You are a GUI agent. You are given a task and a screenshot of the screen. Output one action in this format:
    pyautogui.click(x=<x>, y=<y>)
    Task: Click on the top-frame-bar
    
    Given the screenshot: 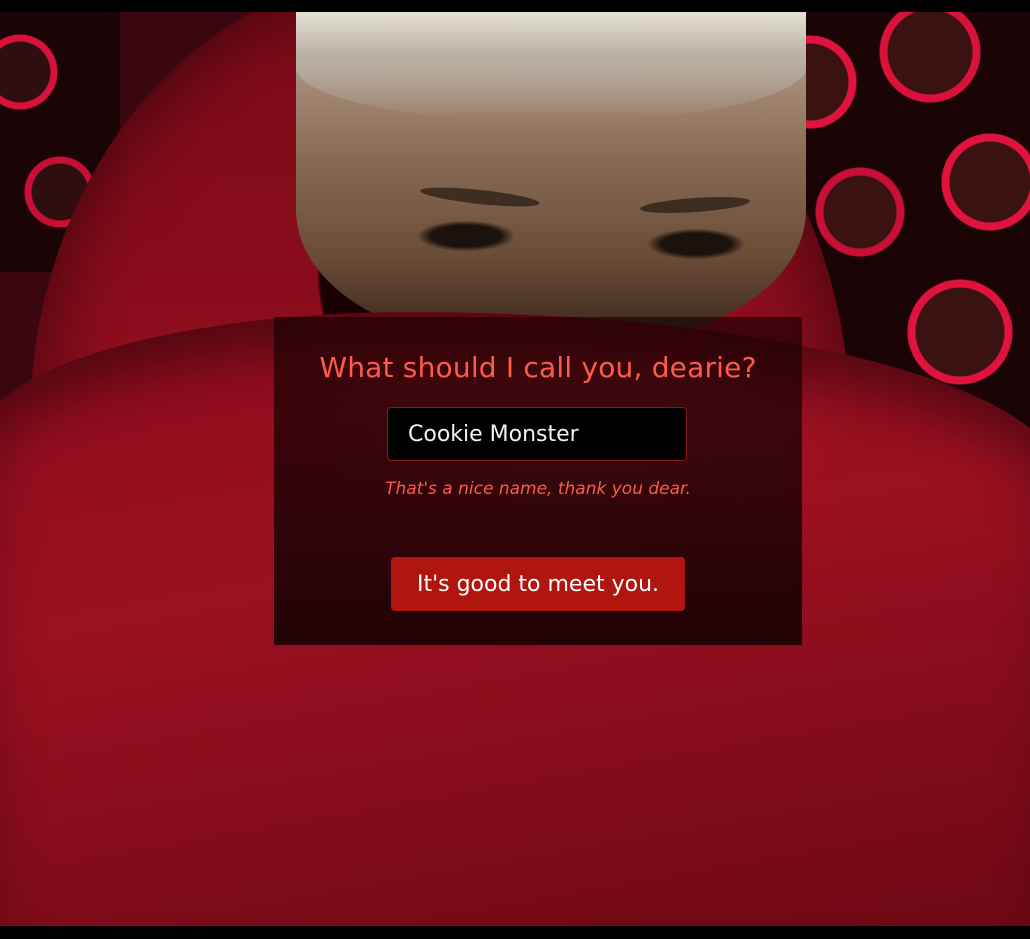 What is the action you would take?
    pyautogui.click(x=515, y=6)
    